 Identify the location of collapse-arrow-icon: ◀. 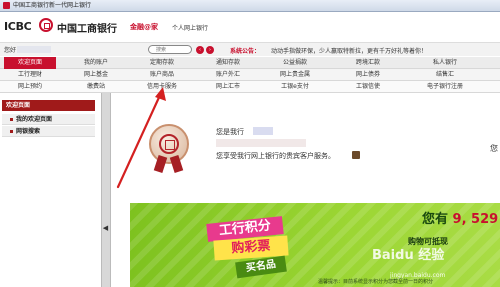
(105, 228).